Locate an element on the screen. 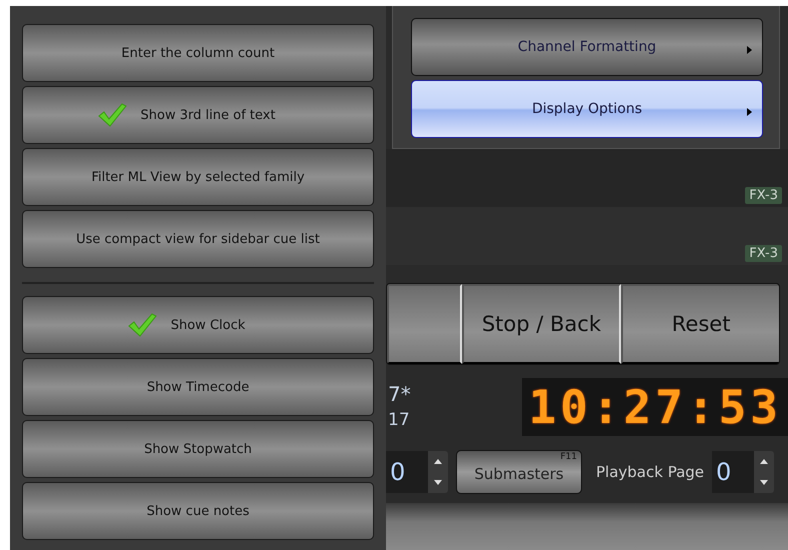 This screenshot has height=550, width=788. submasters-button: F11 Submasters is located at coordinates (519, 472).